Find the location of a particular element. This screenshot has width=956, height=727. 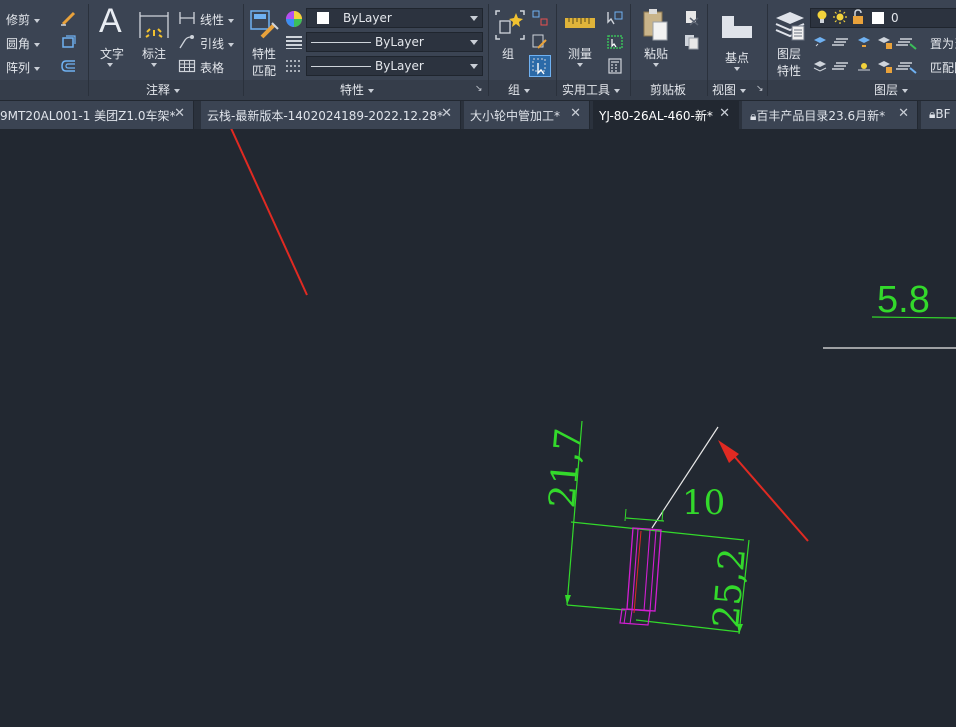

erase-icon is located at coordinates (69, 18).